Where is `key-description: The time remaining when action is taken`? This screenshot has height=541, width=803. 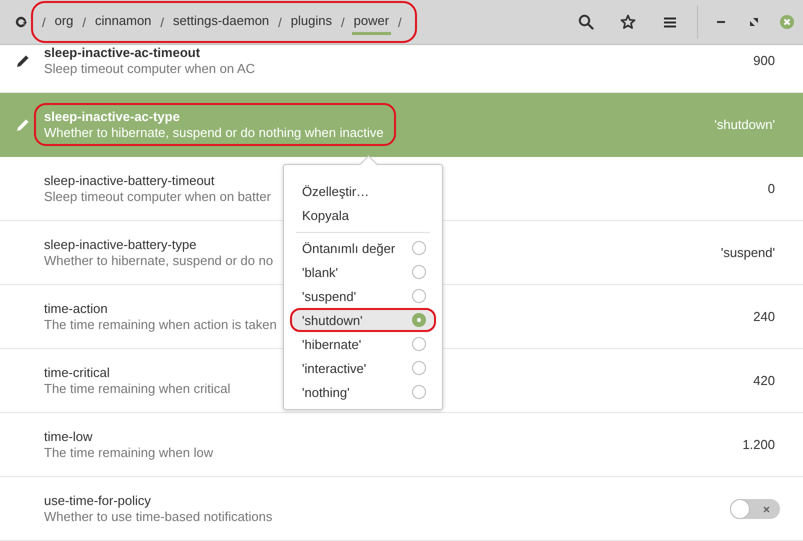 key-description: The time remaining when action is taken is located at coordinates (160, 324).